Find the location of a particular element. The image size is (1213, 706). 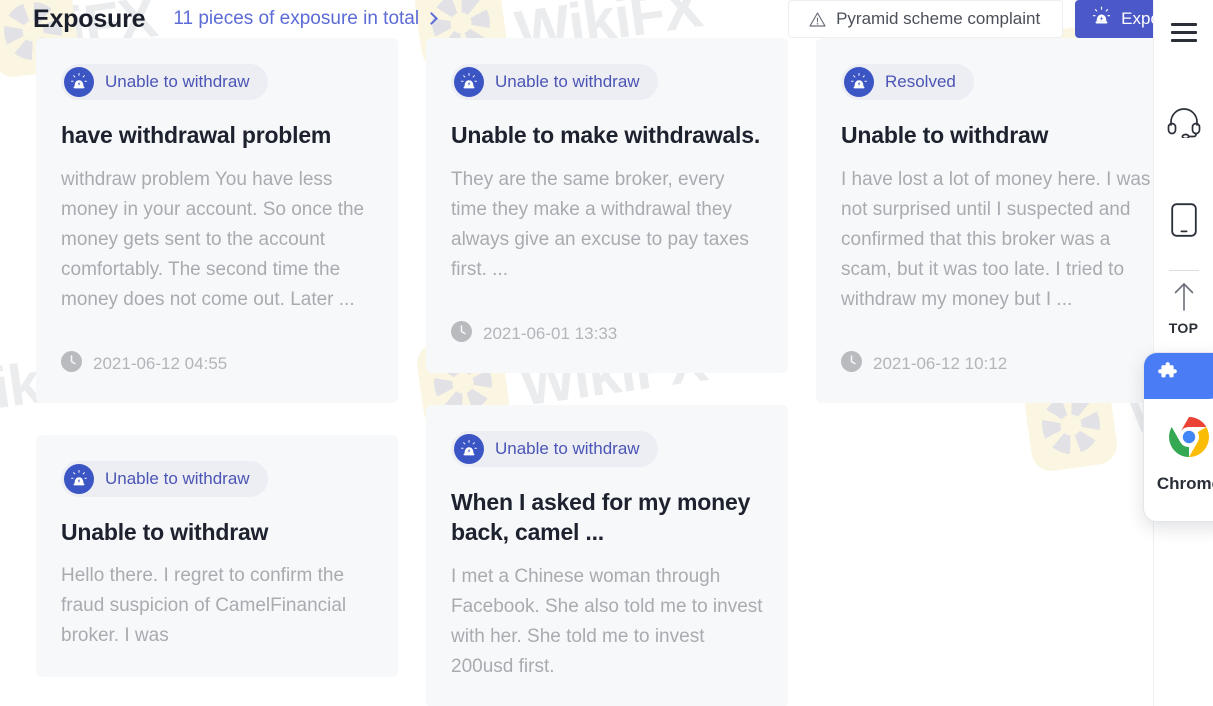

card-timestamp: 2021-06-01 13:33 is located at coordinates (607, 333).